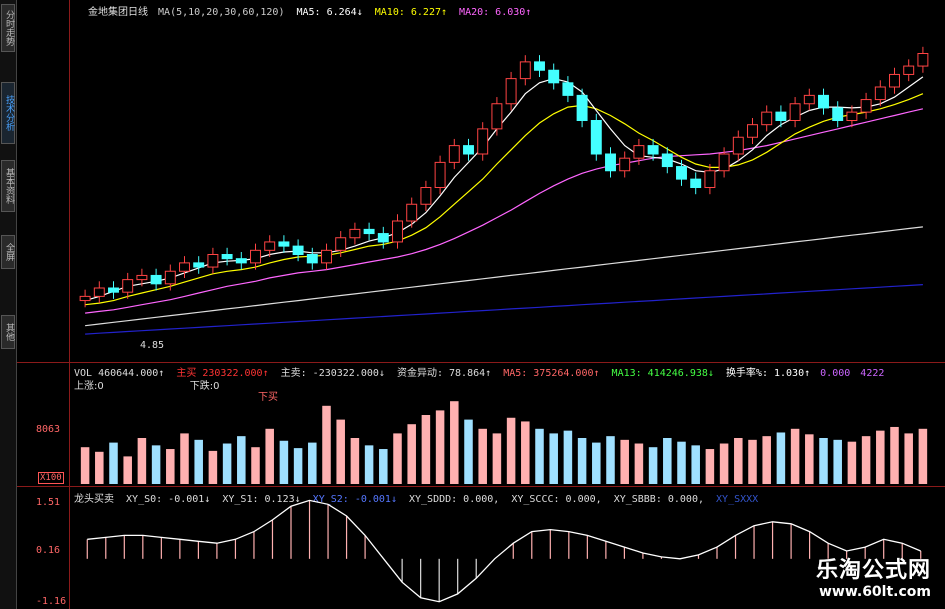 The height and width of the screenshot is (609, 945). I want to click on watermark-title: 乐淘公式网, so click(873, 570).